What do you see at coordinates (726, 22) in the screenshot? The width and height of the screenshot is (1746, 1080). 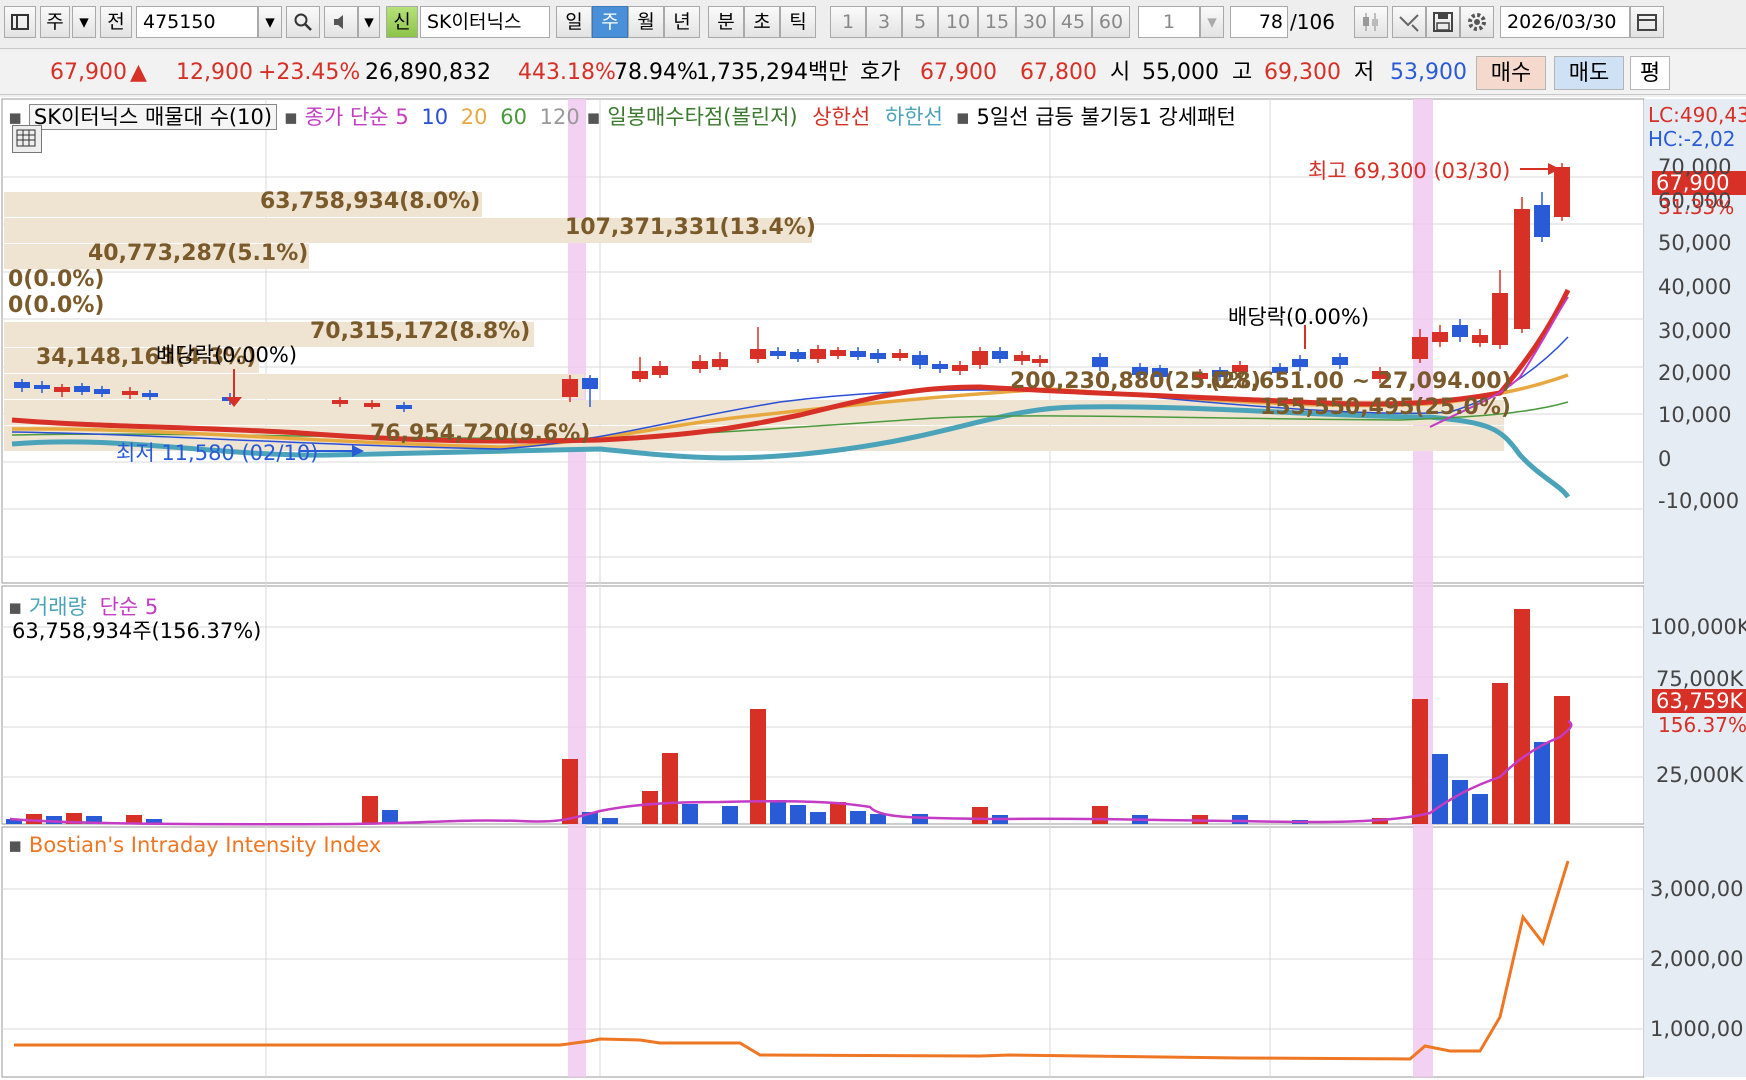 I see `minute-tab: 분` at bounding box center [726, 22].